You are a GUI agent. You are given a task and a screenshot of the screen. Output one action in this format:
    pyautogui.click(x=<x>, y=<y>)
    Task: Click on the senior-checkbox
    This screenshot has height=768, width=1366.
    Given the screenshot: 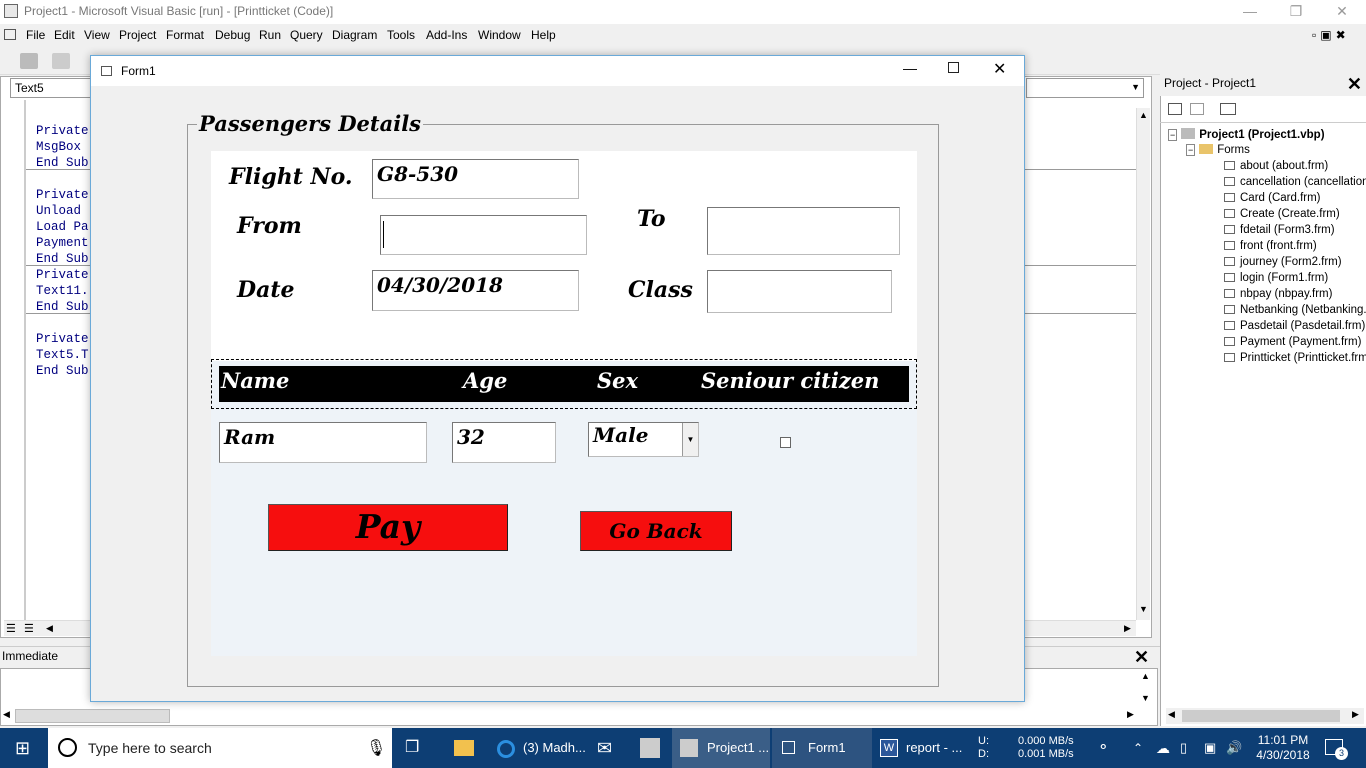 What is the action you would take?
    pyautogui.click(x=785, y=442)
    